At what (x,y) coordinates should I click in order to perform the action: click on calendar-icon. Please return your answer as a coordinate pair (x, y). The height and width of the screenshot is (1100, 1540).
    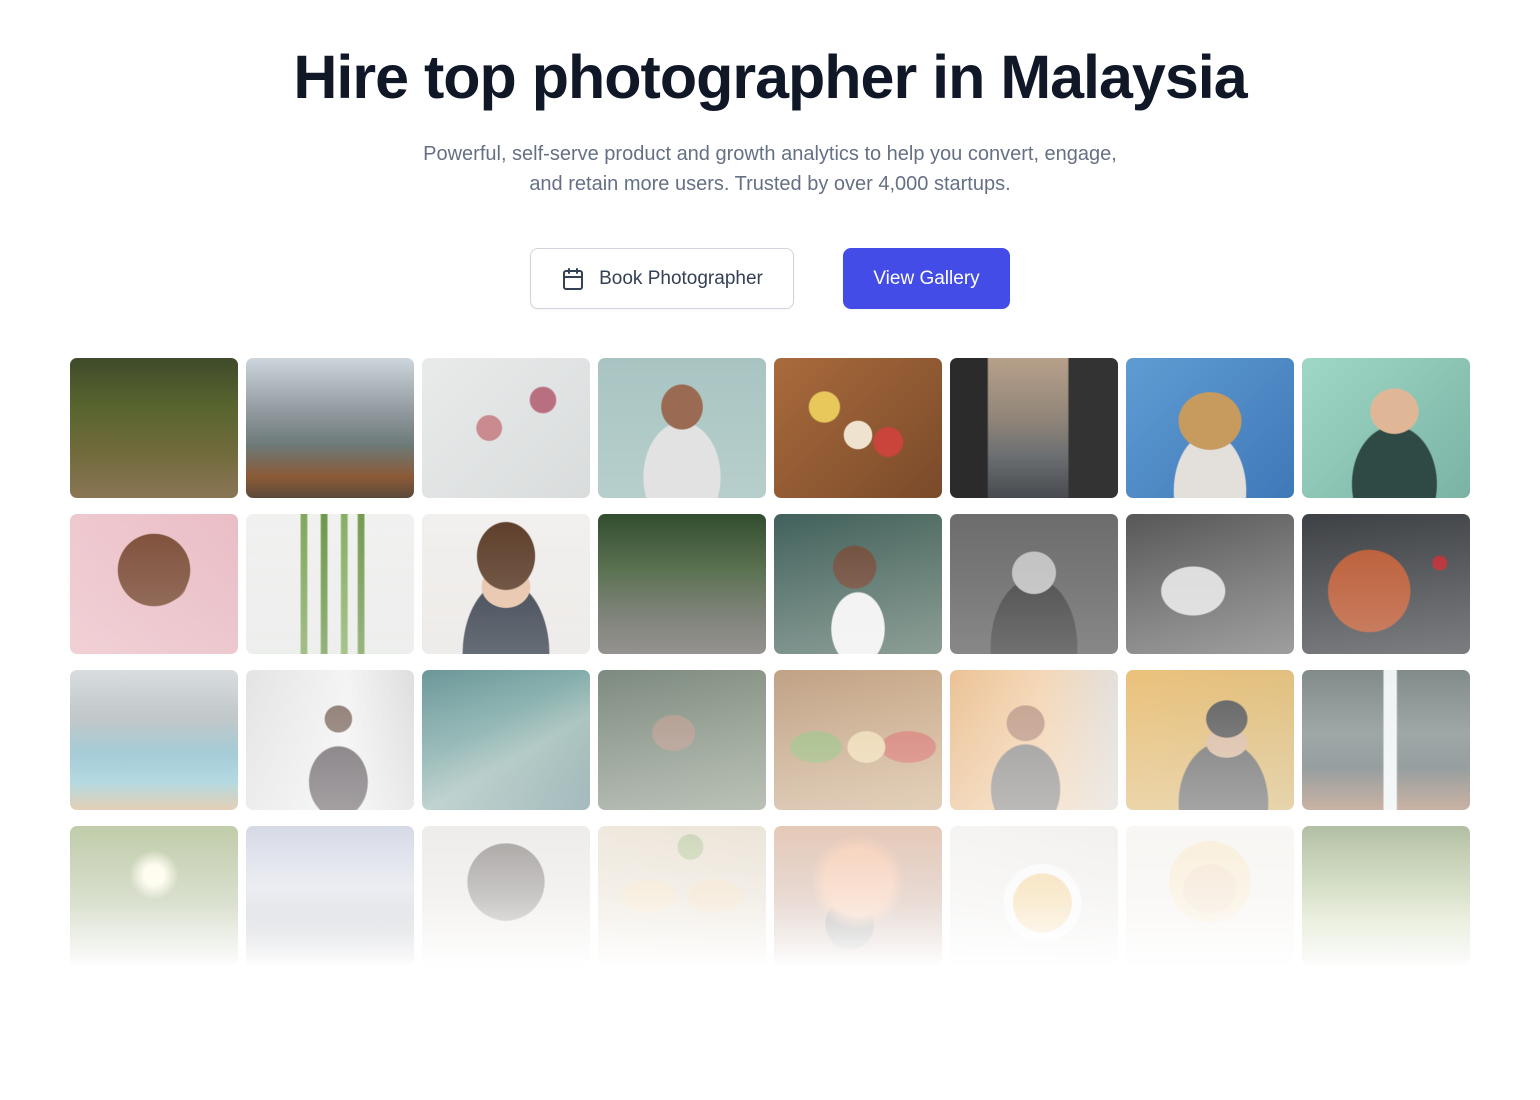
    Looking at the image, I should click on (573, 279).